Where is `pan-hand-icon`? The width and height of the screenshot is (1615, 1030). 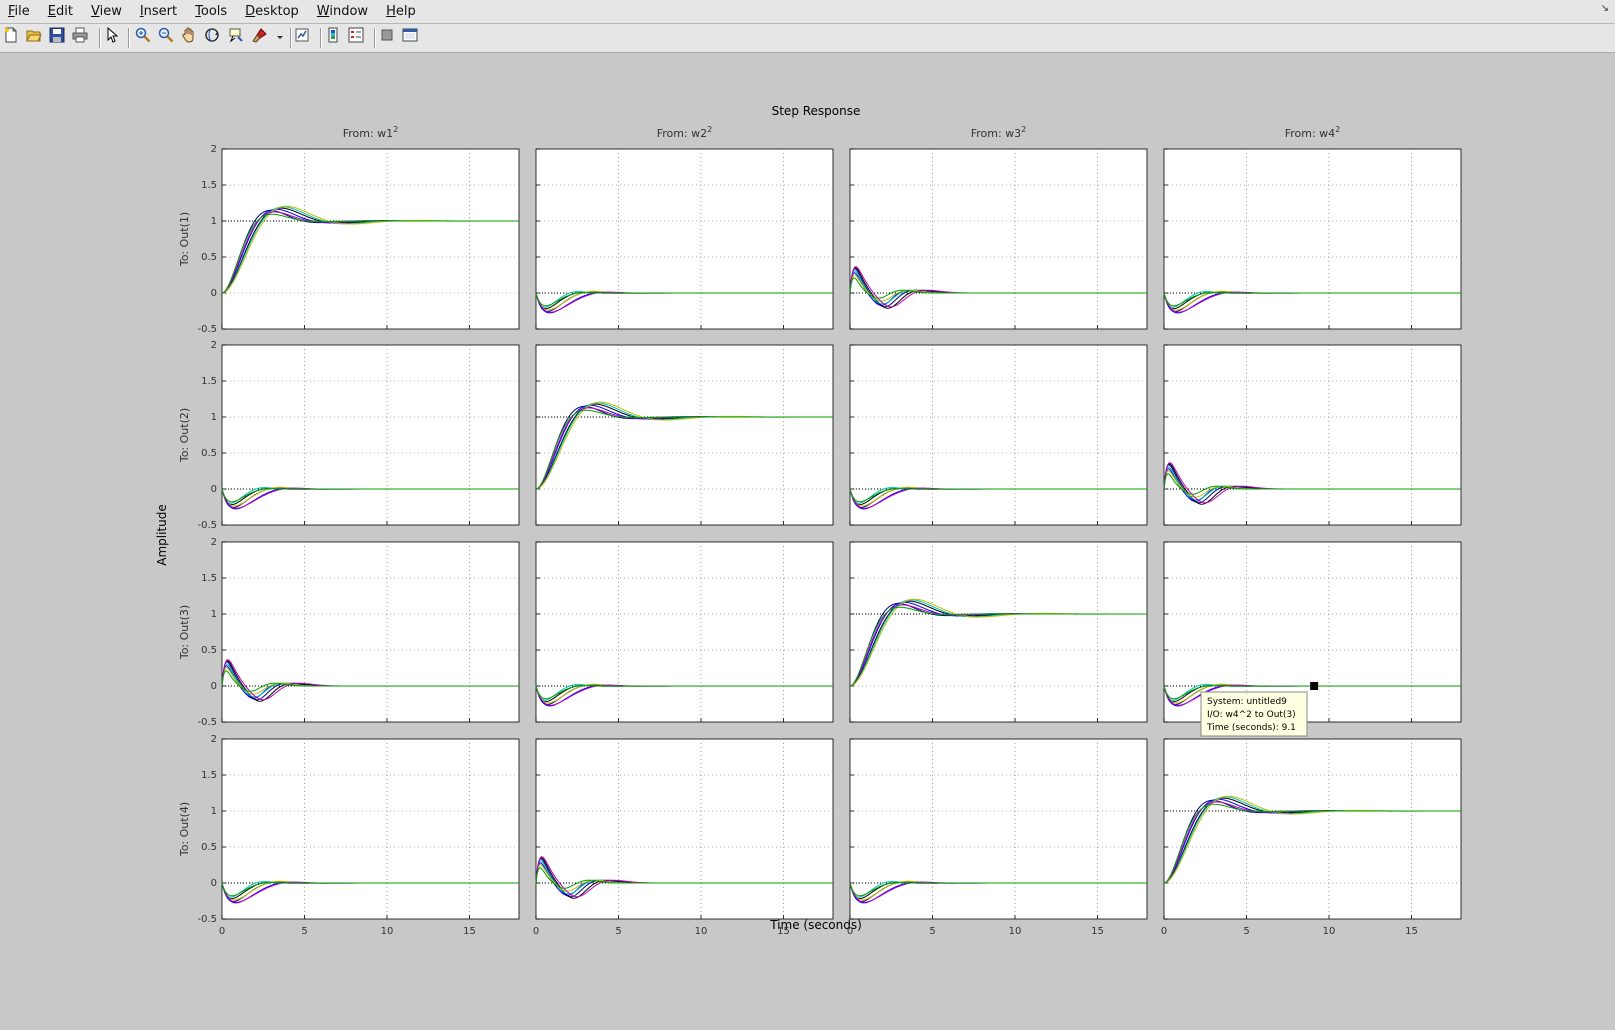 pan-hand-icon is located at coordinates (189, 37).